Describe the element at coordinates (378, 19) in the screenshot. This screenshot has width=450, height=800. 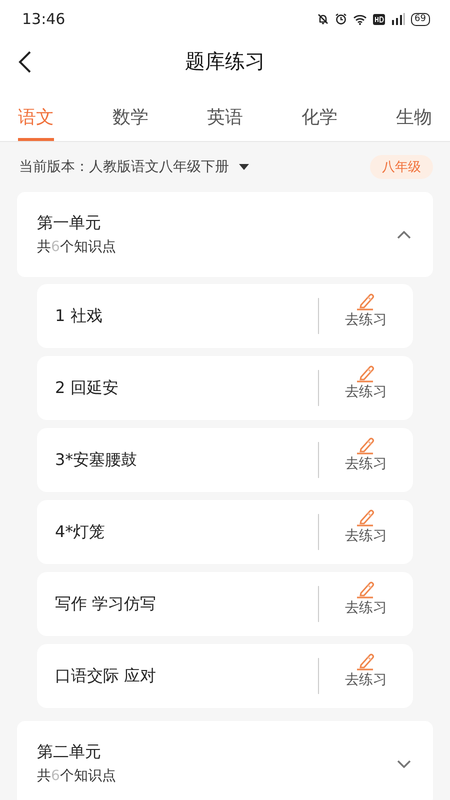
I see `hd-icon` at that location.